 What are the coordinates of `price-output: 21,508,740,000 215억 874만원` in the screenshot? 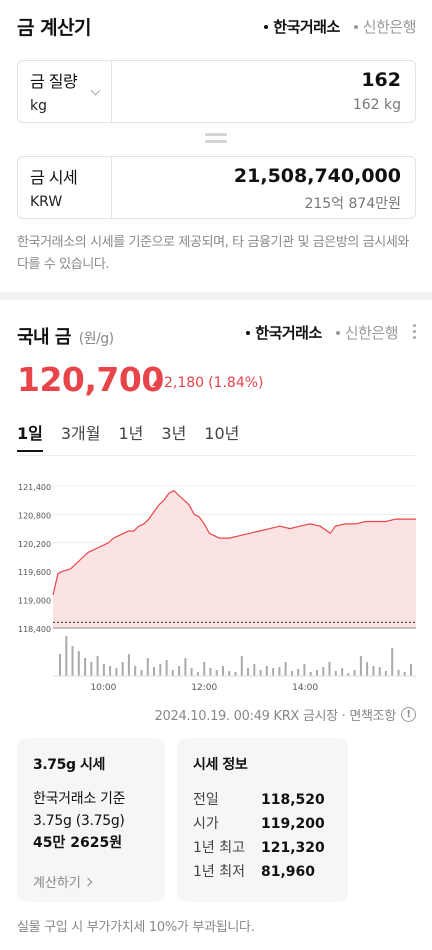 It's located at (317, 189).